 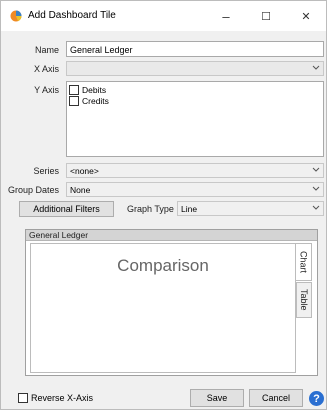 What do you see at coordinates (195, 119) in the screenshot?
I see `y-axis-checklist: Debits Credits` at bounding box center [195, 119].